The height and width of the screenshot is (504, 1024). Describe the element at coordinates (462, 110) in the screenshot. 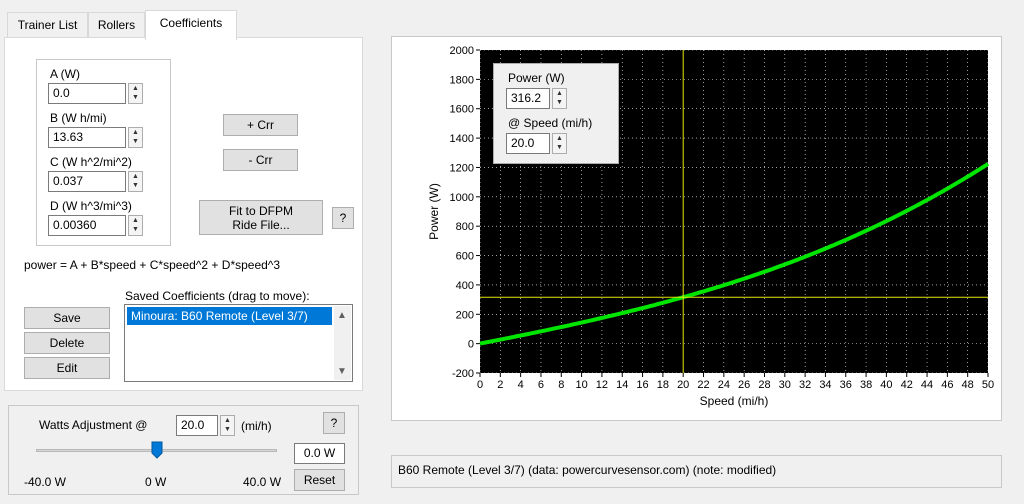

I see `y-tick-label: 1600` at that location.